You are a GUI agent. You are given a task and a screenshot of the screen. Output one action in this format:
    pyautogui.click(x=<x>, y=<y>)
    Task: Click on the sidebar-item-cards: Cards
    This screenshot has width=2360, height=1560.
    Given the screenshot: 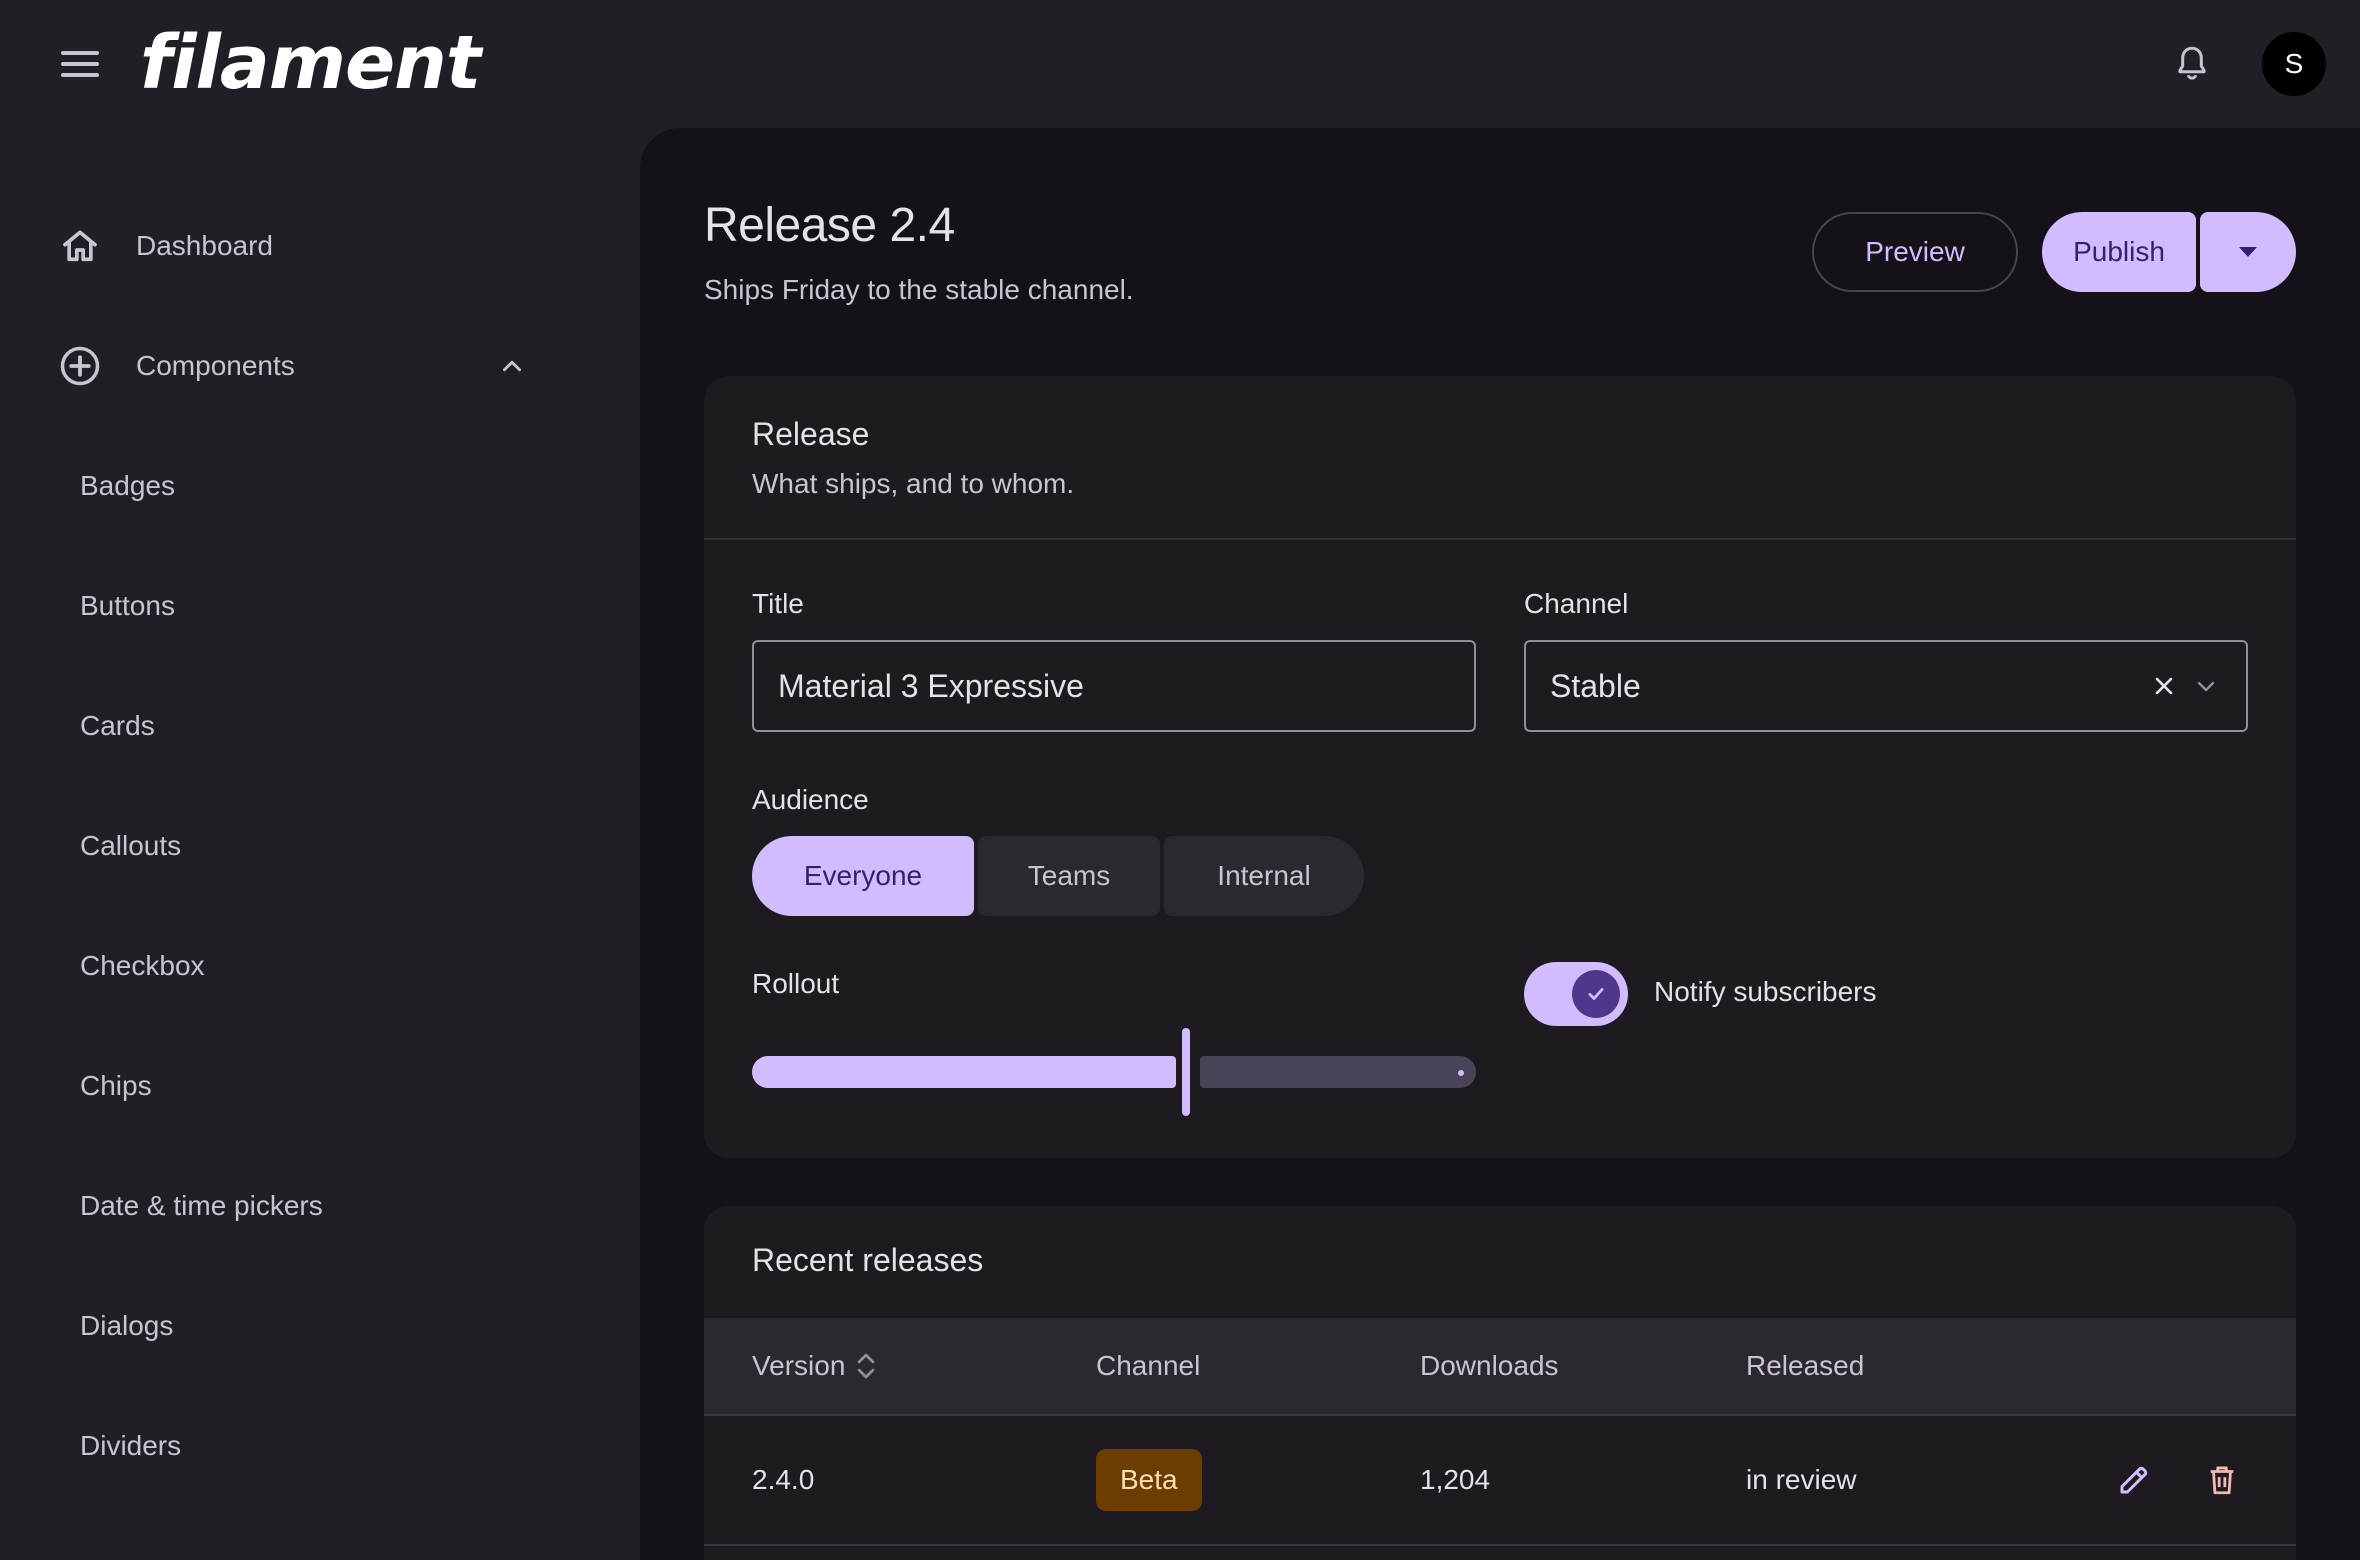 What is the action you would take?
    pyautogui.click(x=289, y=726)
    